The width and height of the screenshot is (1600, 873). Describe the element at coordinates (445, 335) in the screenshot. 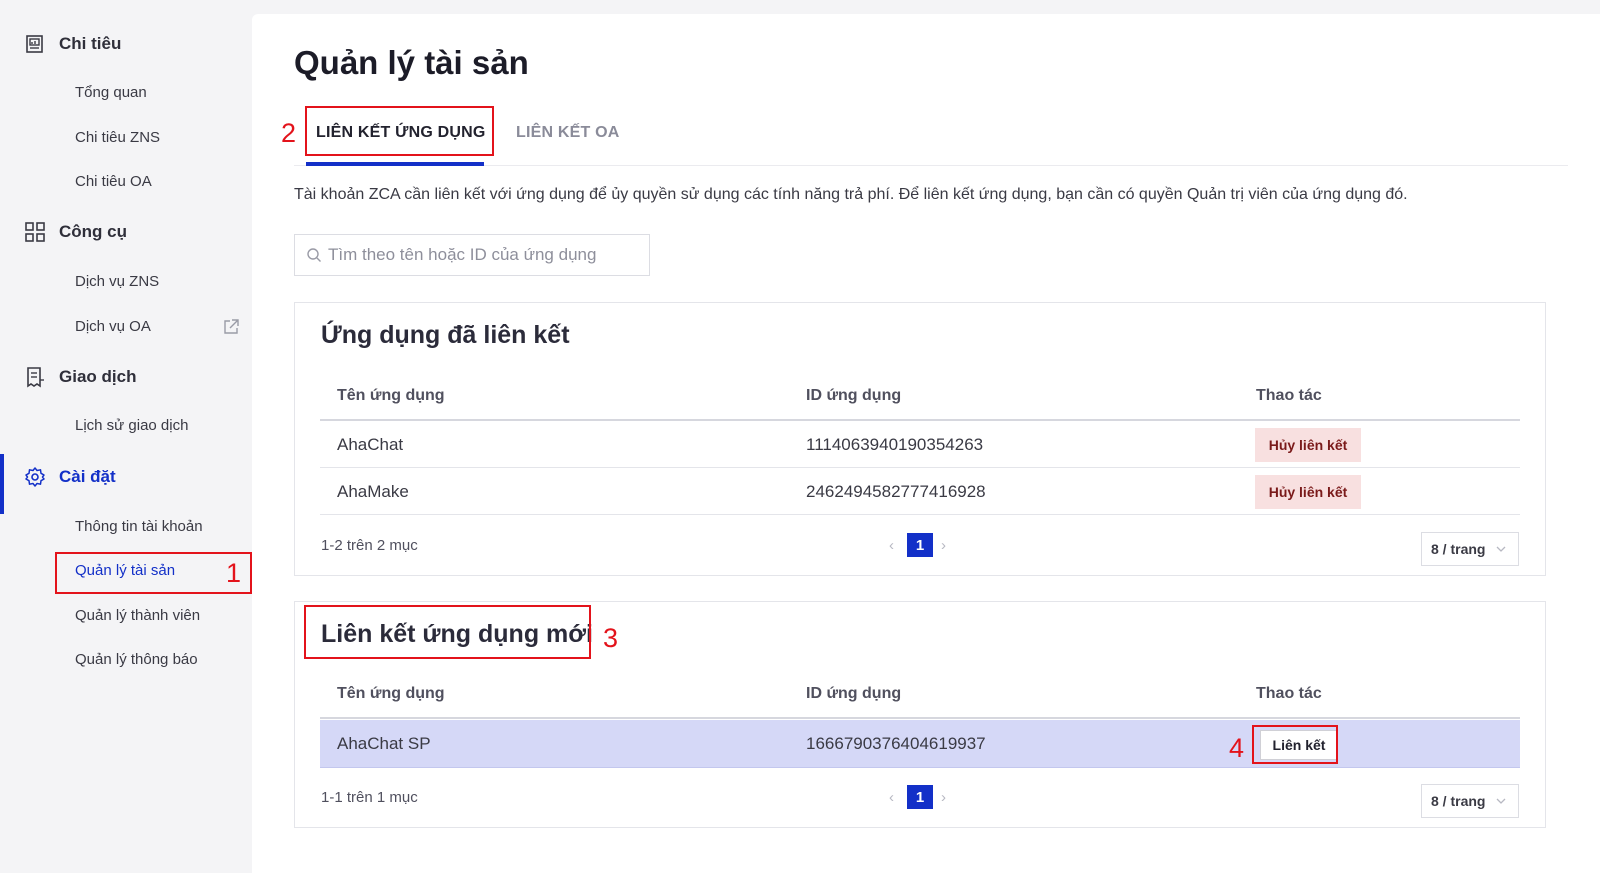

I see `card-title: Ứng dụng đã liên kết` at that location.